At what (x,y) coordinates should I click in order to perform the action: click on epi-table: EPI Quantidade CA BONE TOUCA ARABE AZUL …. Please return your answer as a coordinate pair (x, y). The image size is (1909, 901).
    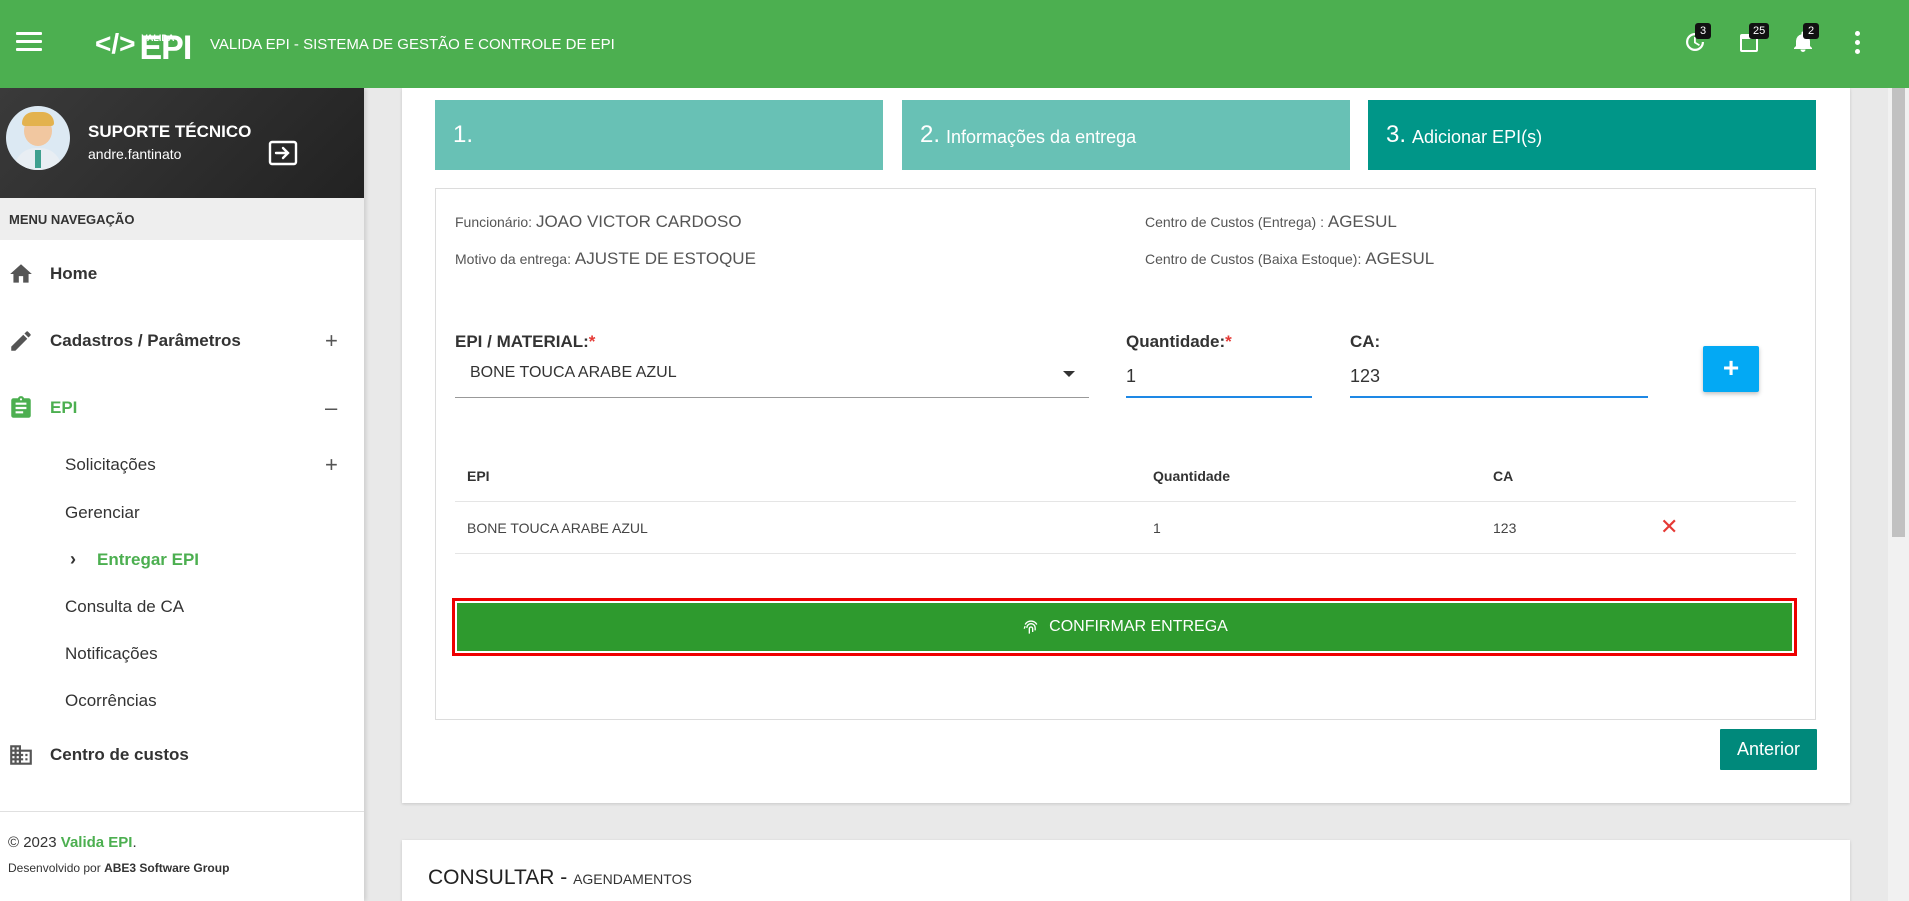
    Looking at the image, I should click on (1125, 501).